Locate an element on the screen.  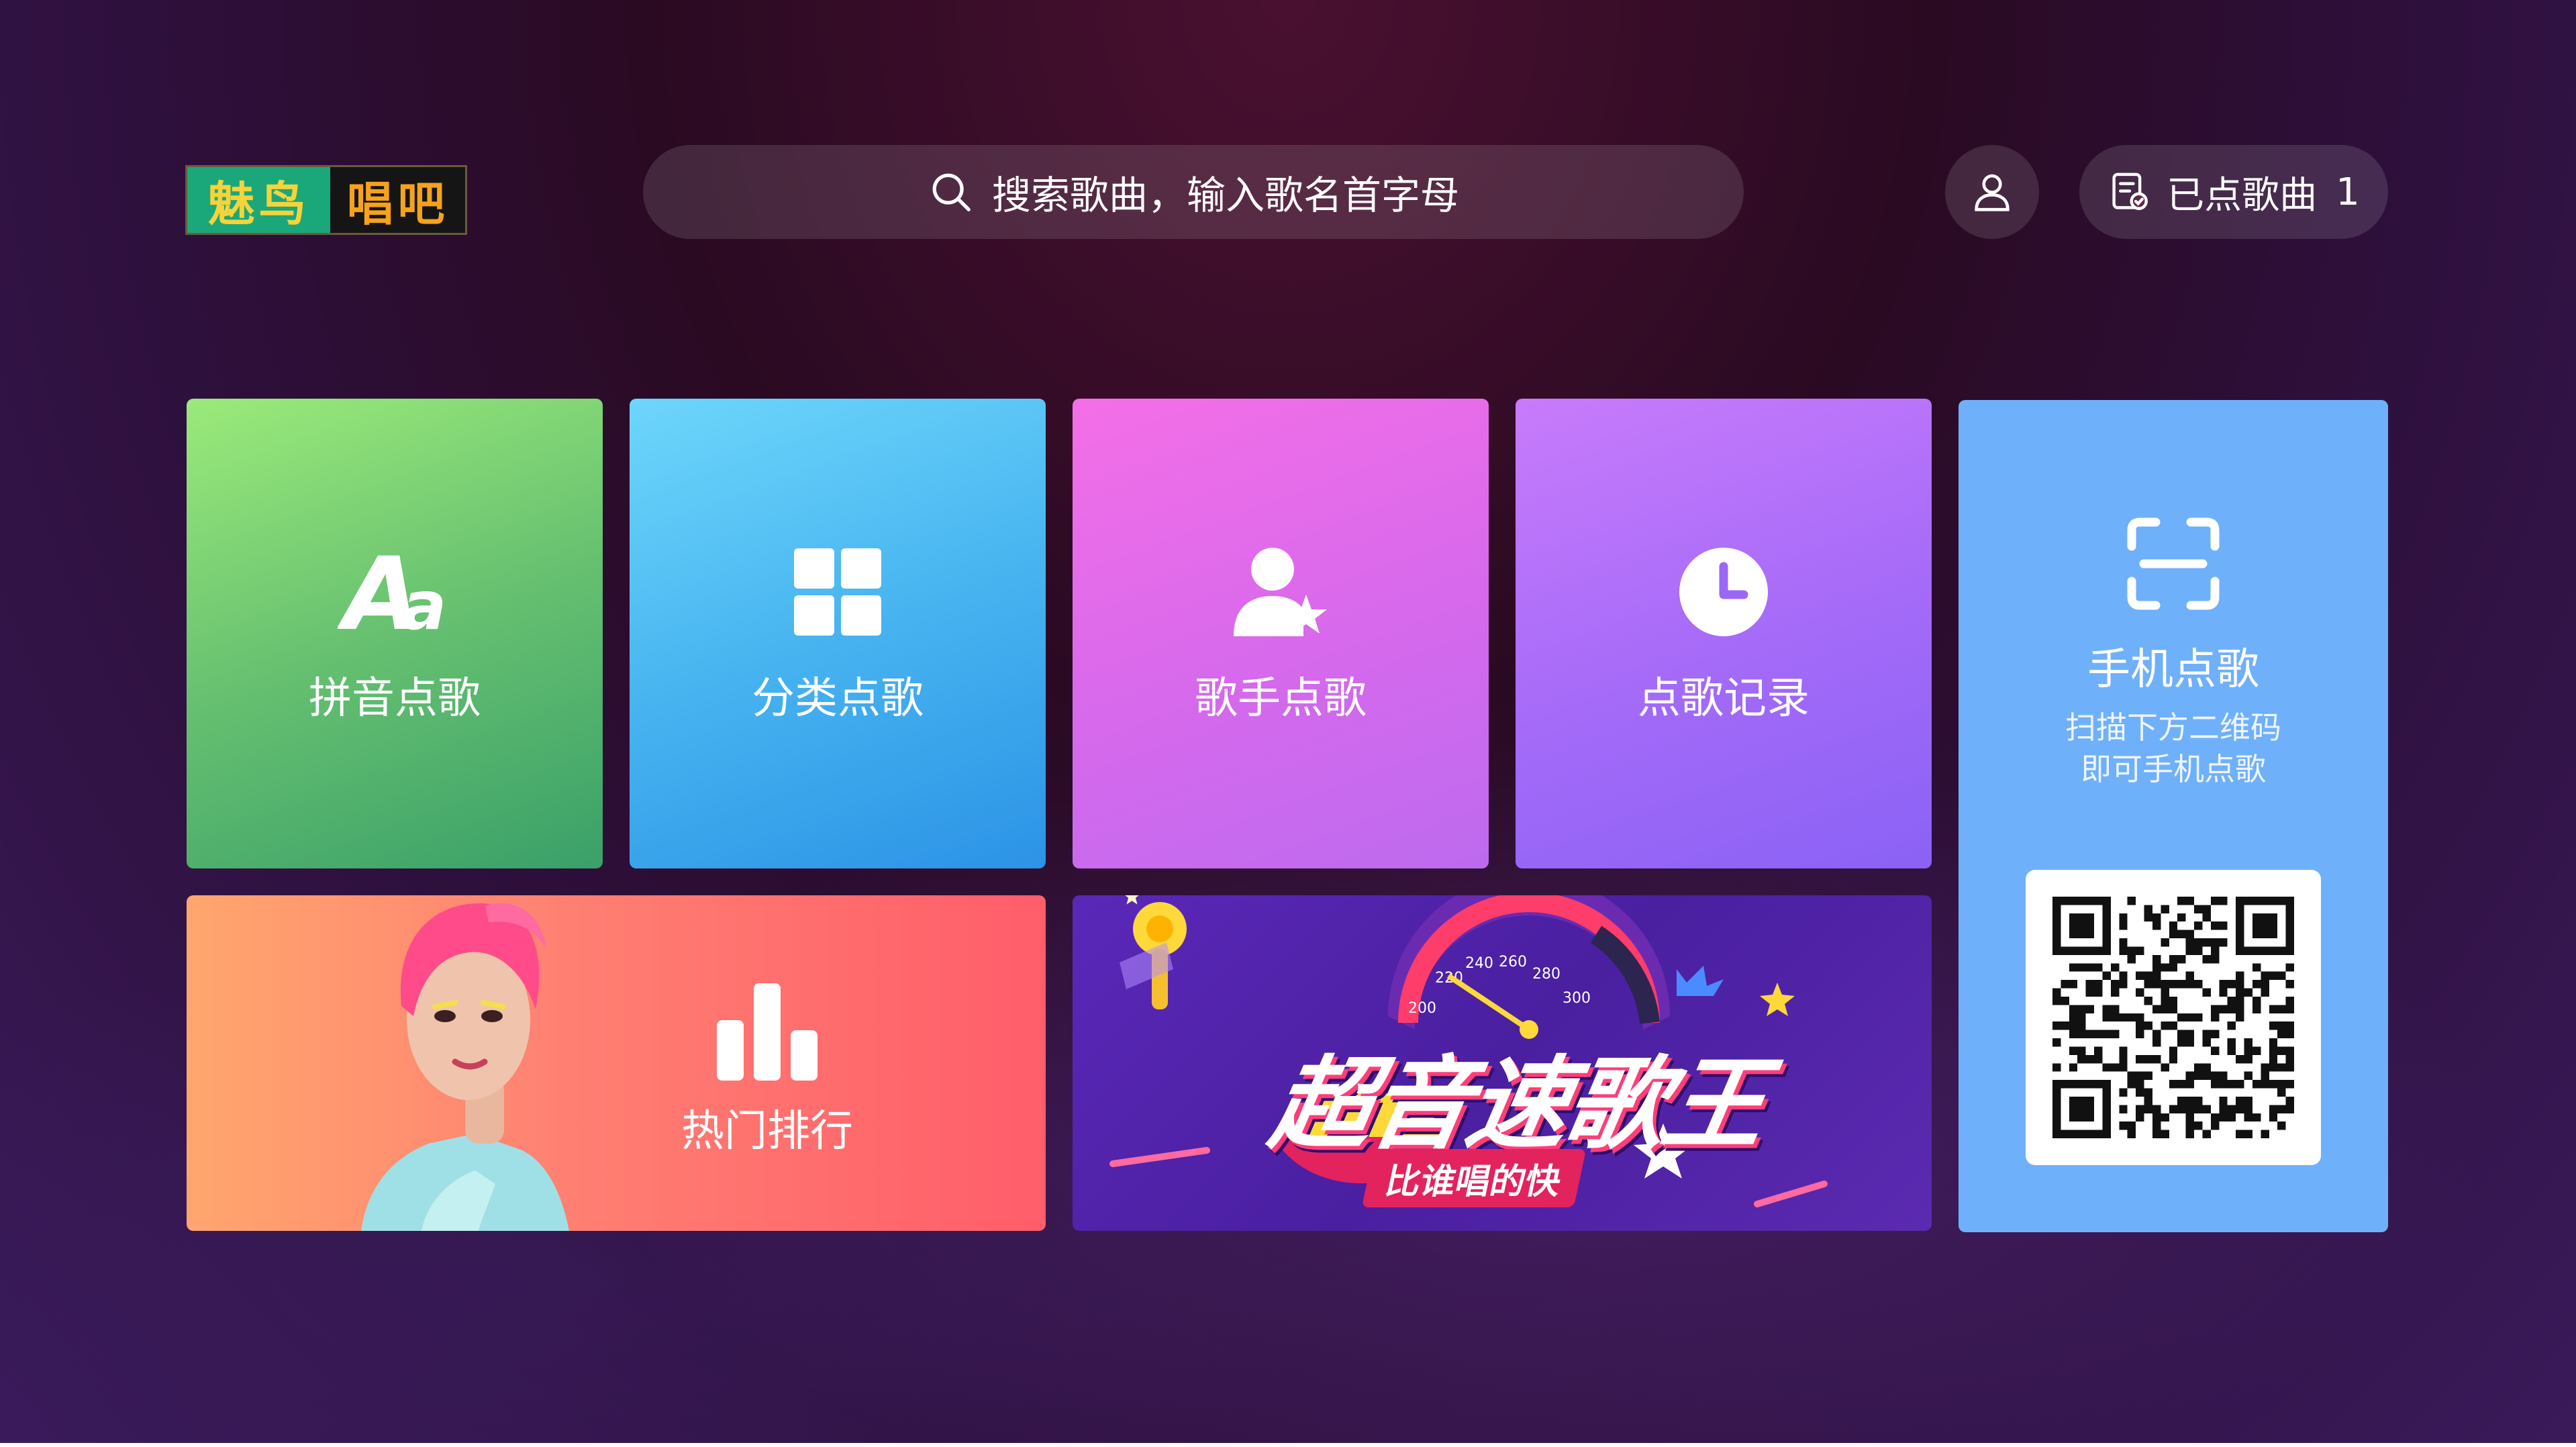
singer-star-icon is located at coordinates (1281, 592).